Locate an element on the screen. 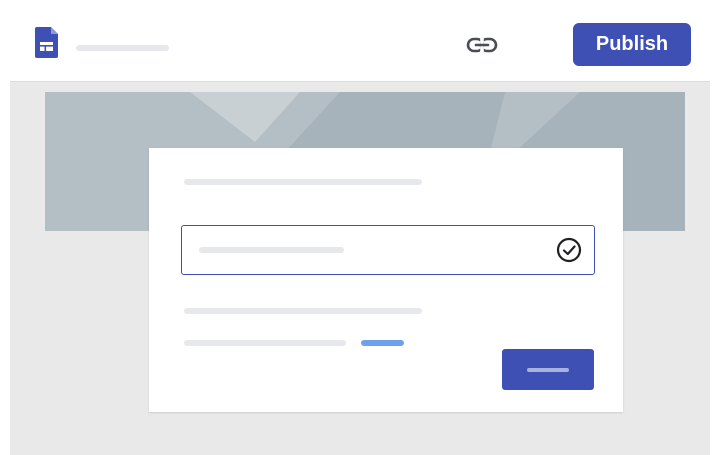  submit-button is located at coordinates (548, 369).